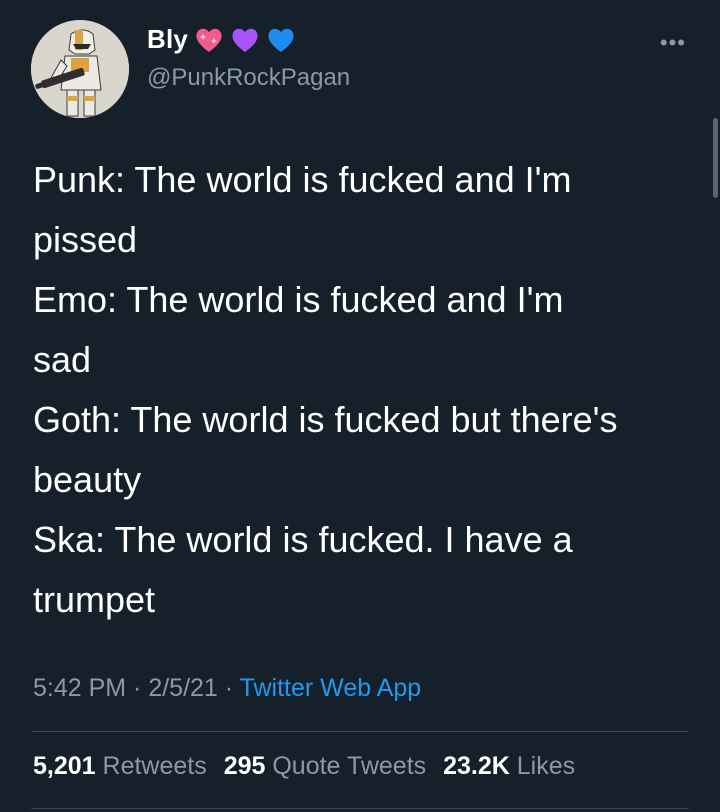 This screenshot has width=720, height=812. I want to click on retweets-count: 5,201, so click(64, 766).